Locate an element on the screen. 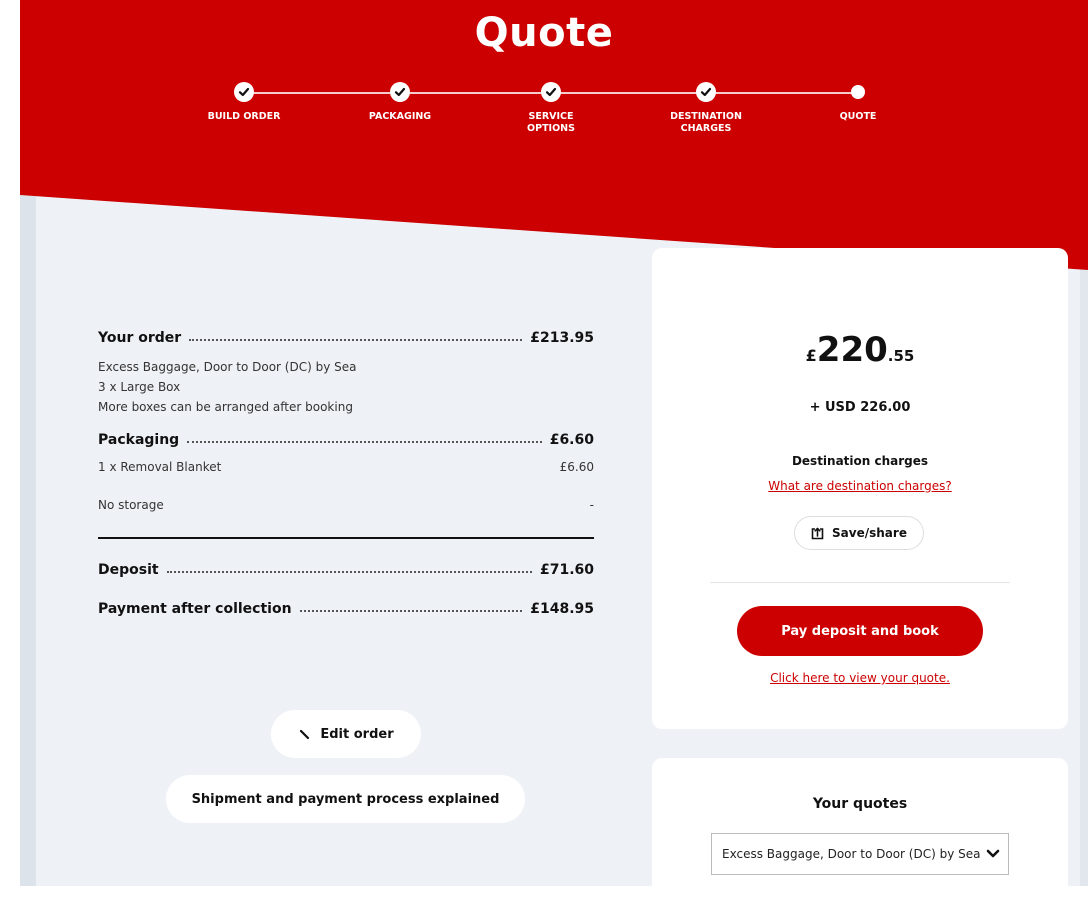 Image resolution: width=1088 pixels, height=898 pixels. step-label: DESTINATION CHARGES is located at coordinates (706, 122).